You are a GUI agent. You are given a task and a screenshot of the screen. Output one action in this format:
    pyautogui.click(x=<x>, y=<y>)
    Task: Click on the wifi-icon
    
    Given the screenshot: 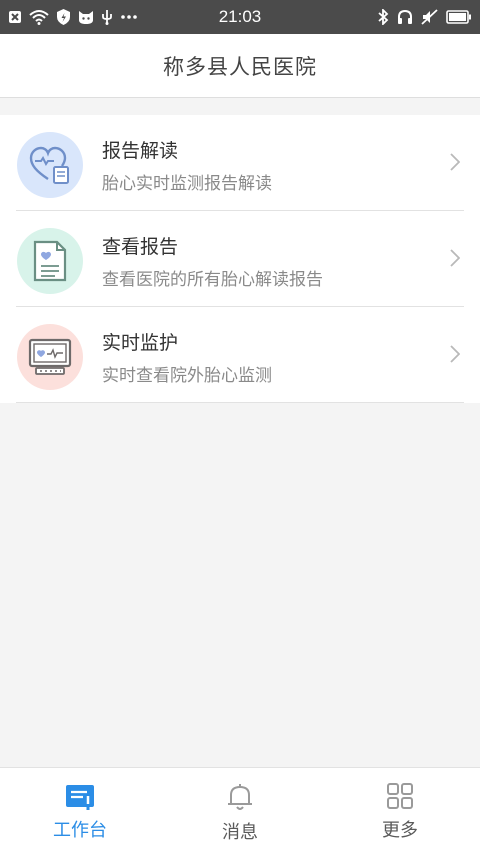 What is the action you would take?
    pyautogui.click(x=39, y=17)
    